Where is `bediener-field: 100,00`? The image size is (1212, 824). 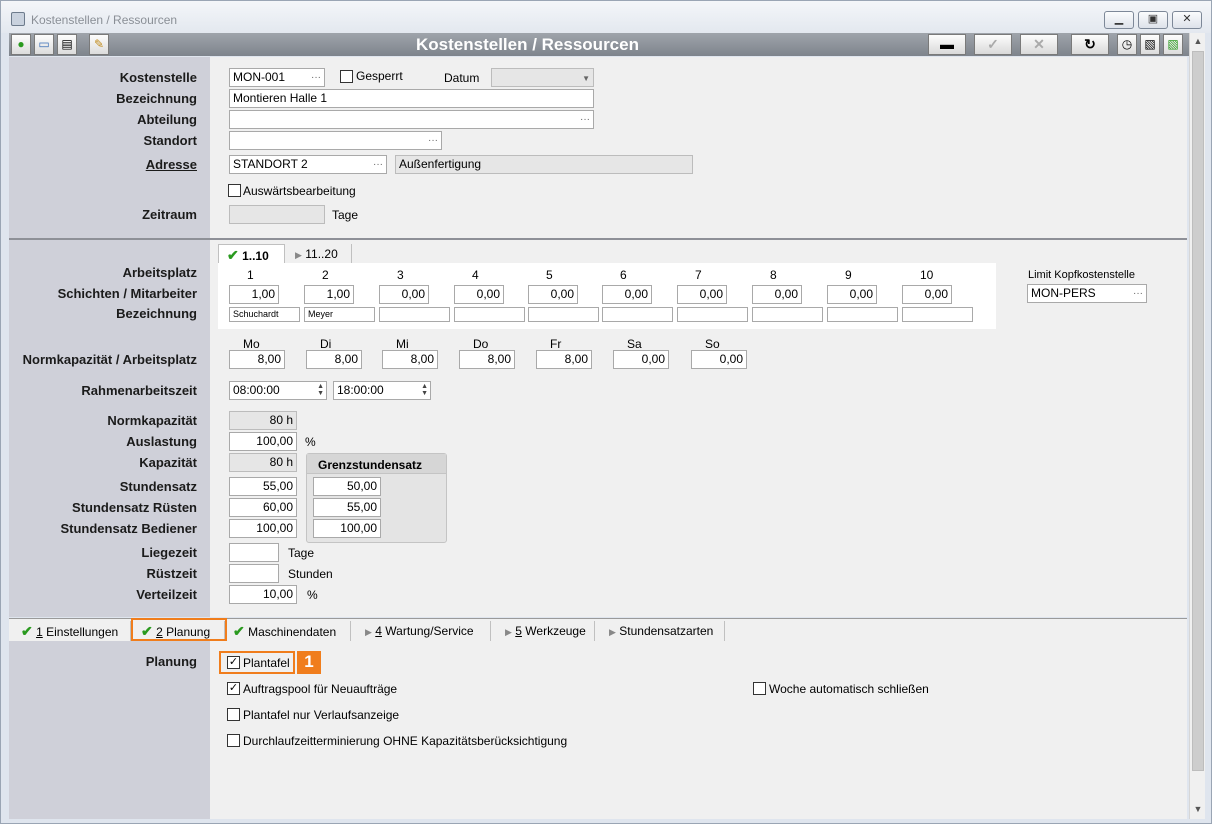 bediener-field: 100,00 is located at coordinates (263, 528).